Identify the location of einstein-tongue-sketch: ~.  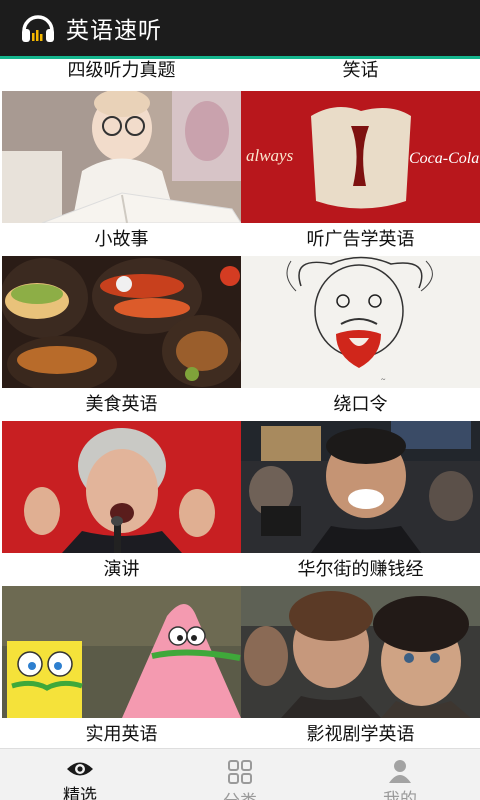
(360, 322).